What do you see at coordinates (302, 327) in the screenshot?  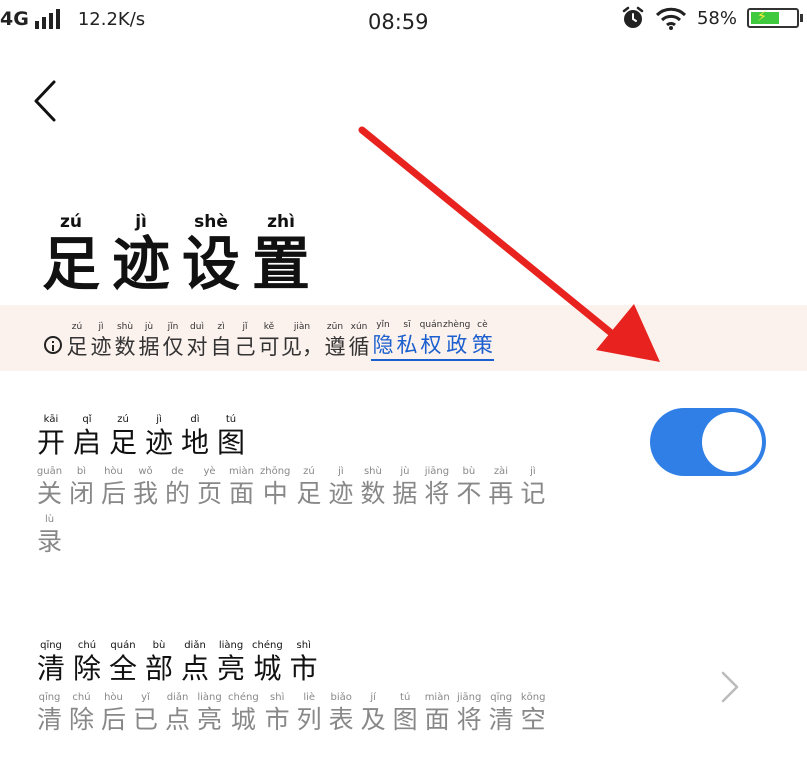 I see `pinyin: jiàn` at bounding box center [302, 327].